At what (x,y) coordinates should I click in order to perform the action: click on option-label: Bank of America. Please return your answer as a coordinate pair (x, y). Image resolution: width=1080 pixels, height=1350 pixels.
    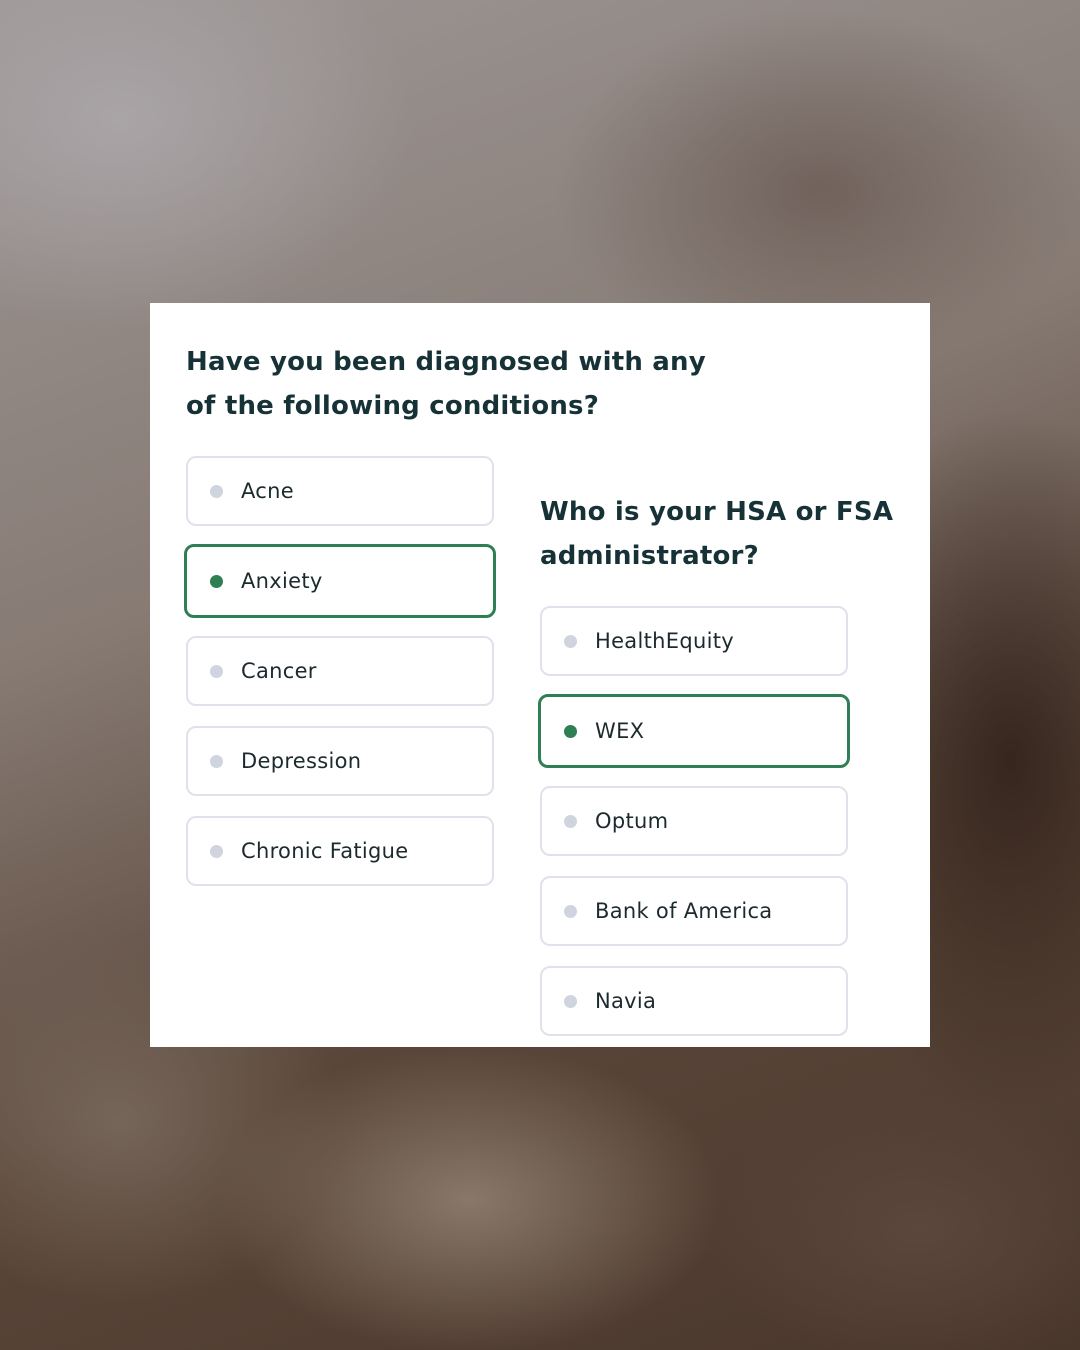
    Looking at the image, I should click on (684, 911).